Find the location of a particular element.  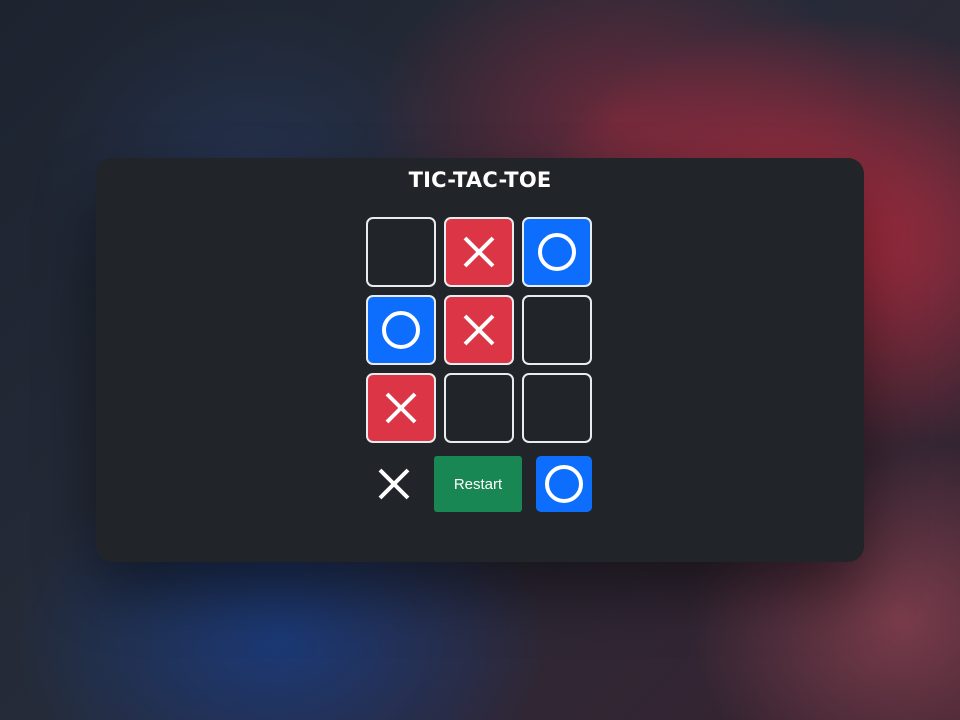

board-cell-r1-c1 is located at coordinates (401, 252).